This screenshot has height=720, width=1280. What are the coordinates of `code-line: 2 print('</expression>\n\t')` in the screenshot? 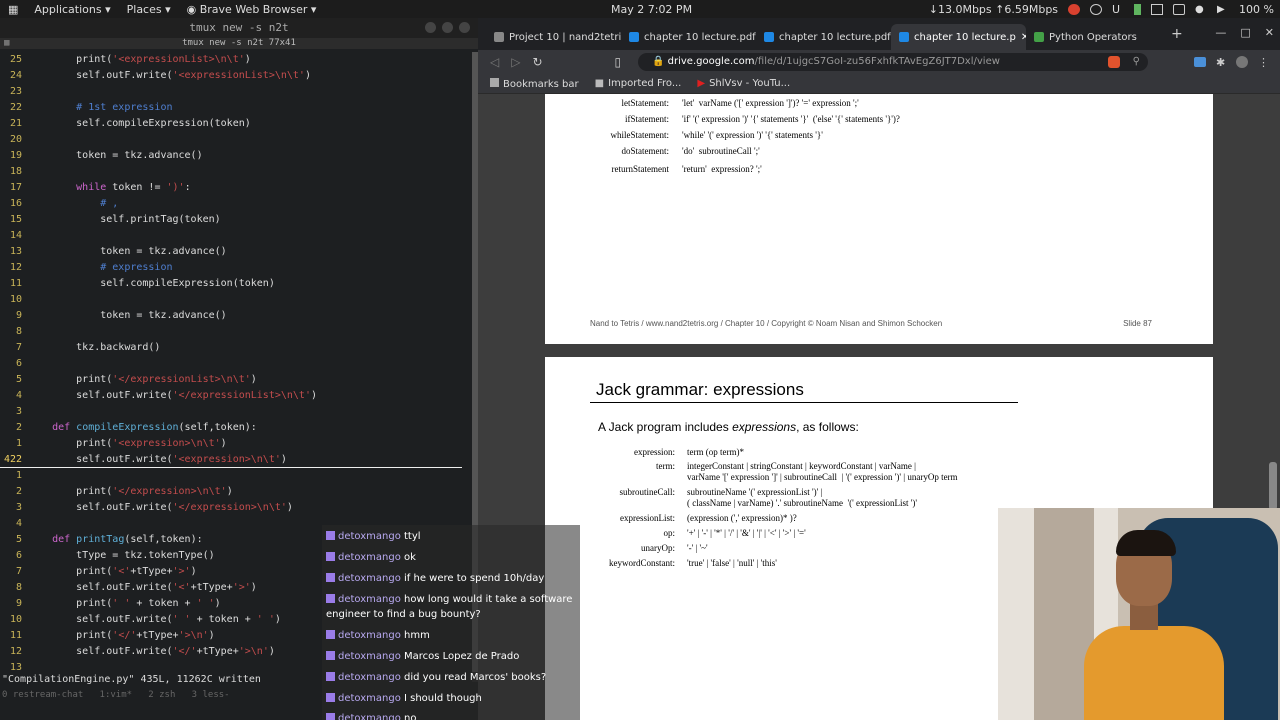 It's located at (231, 492).